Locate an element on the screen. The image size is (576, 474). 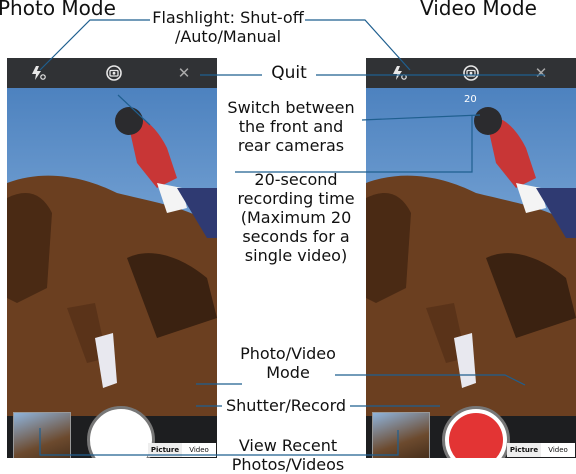
leader-switch-right is located at coordinates (421, 117).